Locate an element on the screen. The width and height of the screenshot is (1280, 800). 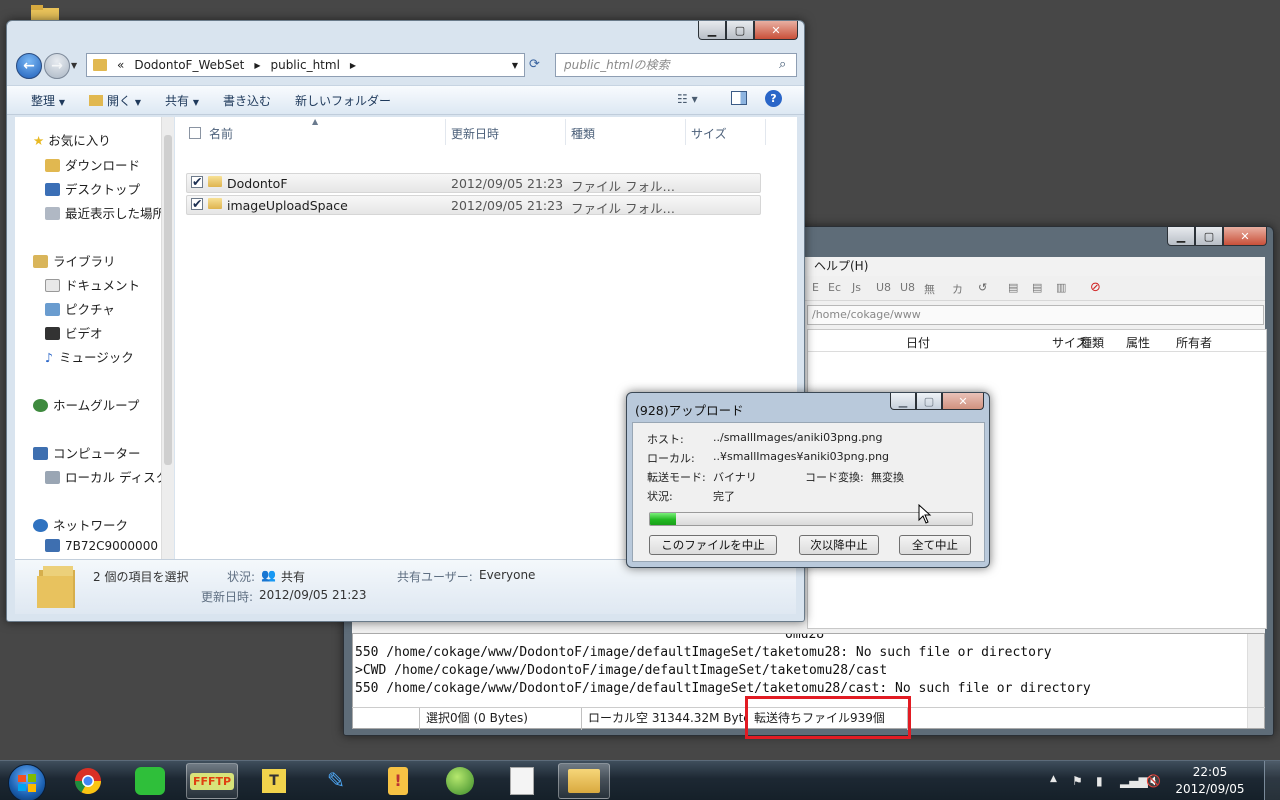
stop-this-file-button: このファイルを中止 is located at coordinates (713, 545).